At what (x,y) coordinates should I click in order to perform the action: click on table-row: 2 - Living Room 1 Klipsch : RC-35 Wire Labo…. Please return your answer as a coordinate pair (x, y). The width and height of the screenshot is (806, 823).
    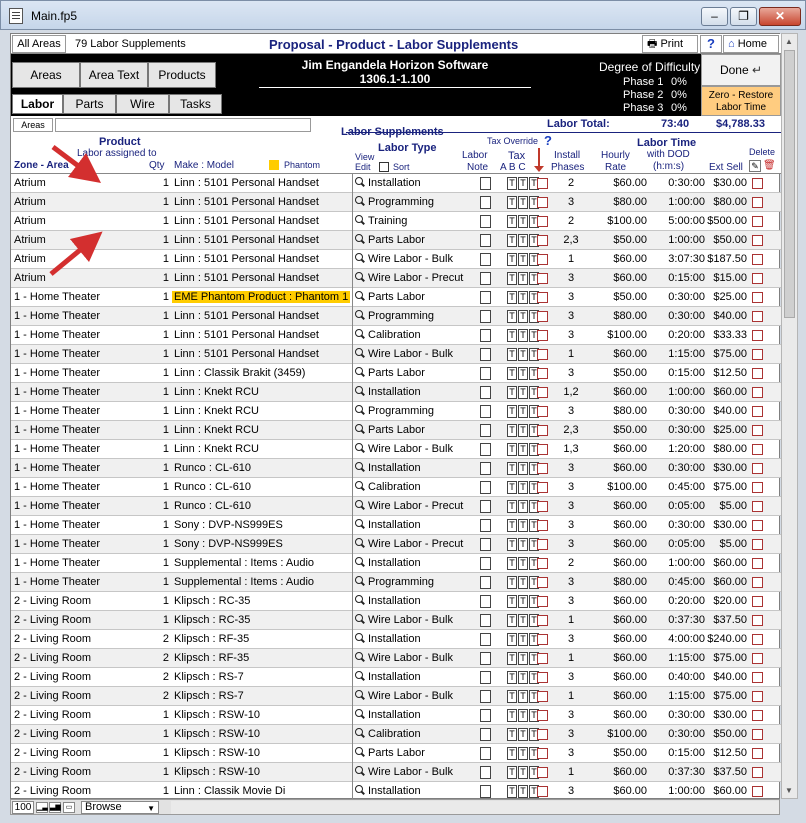
    Looking at the image, I should click on (396, 620).